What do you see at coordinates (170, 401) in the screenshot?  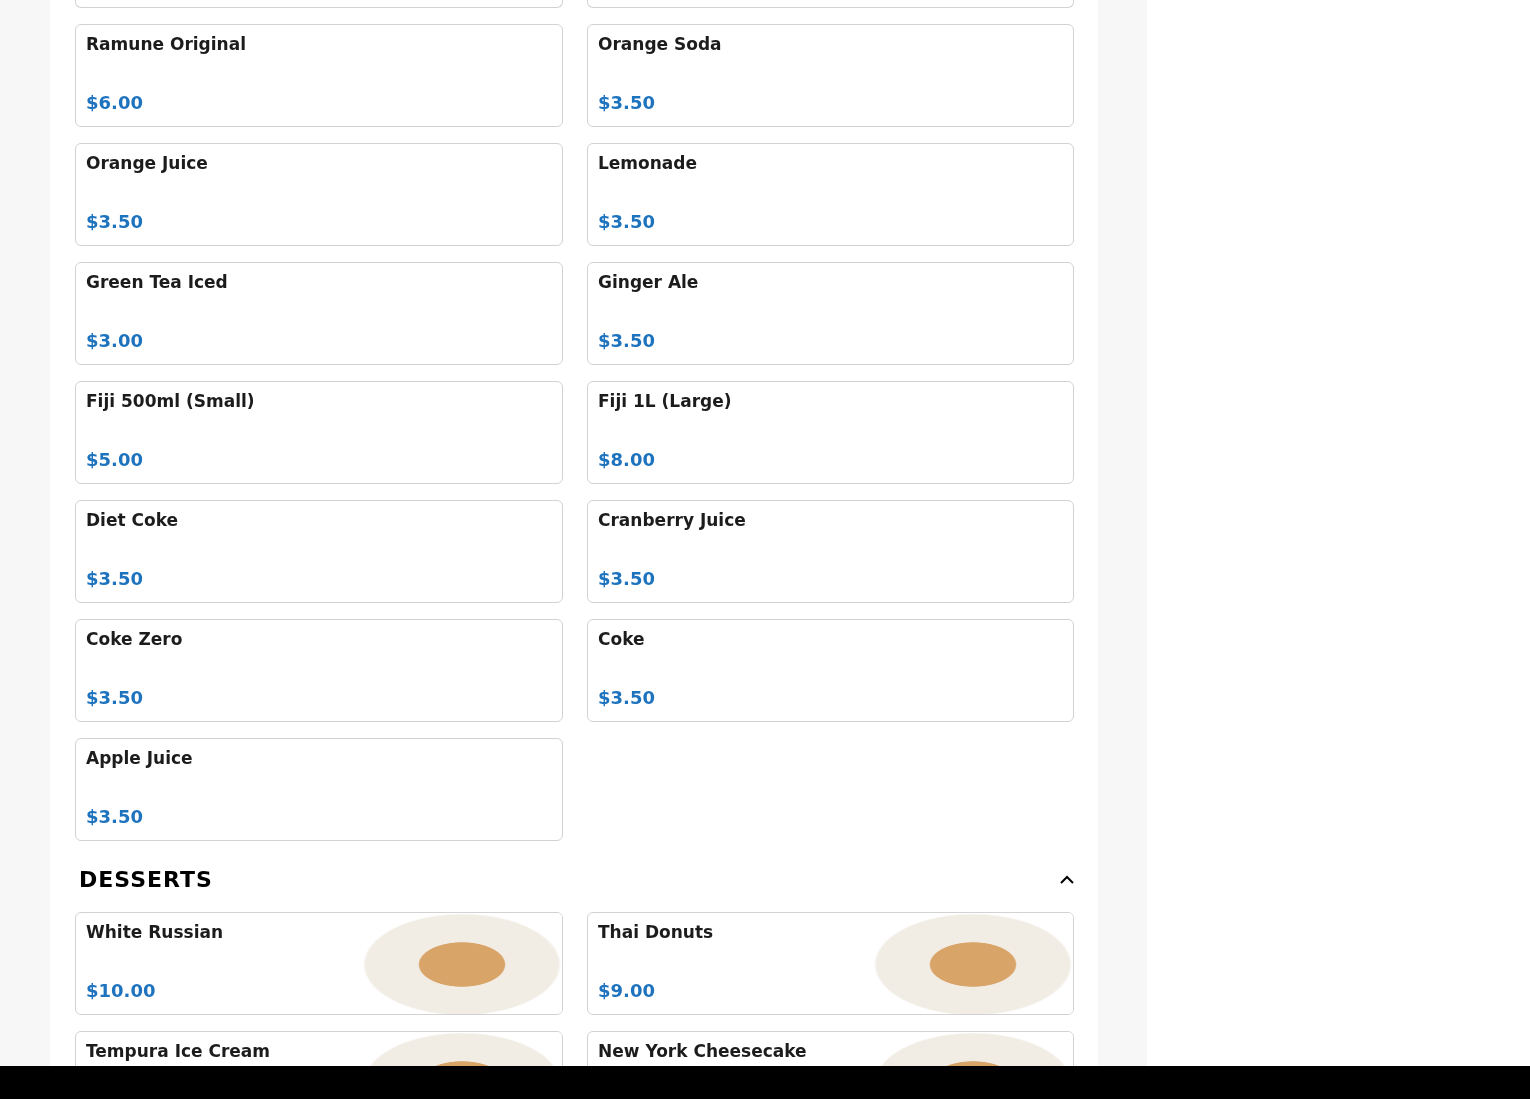 I see `item-name: Fiji 500ml (Small)` at bounding box center [170, 401].